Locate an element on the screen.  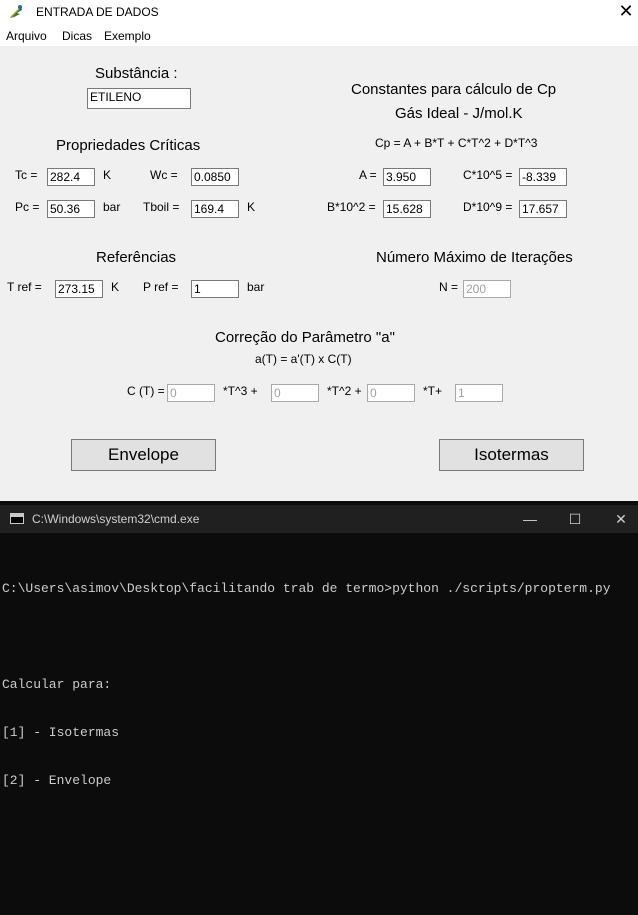
cp-heading: Constantes para cálculo de Cp is located at coordinates (454, 89).